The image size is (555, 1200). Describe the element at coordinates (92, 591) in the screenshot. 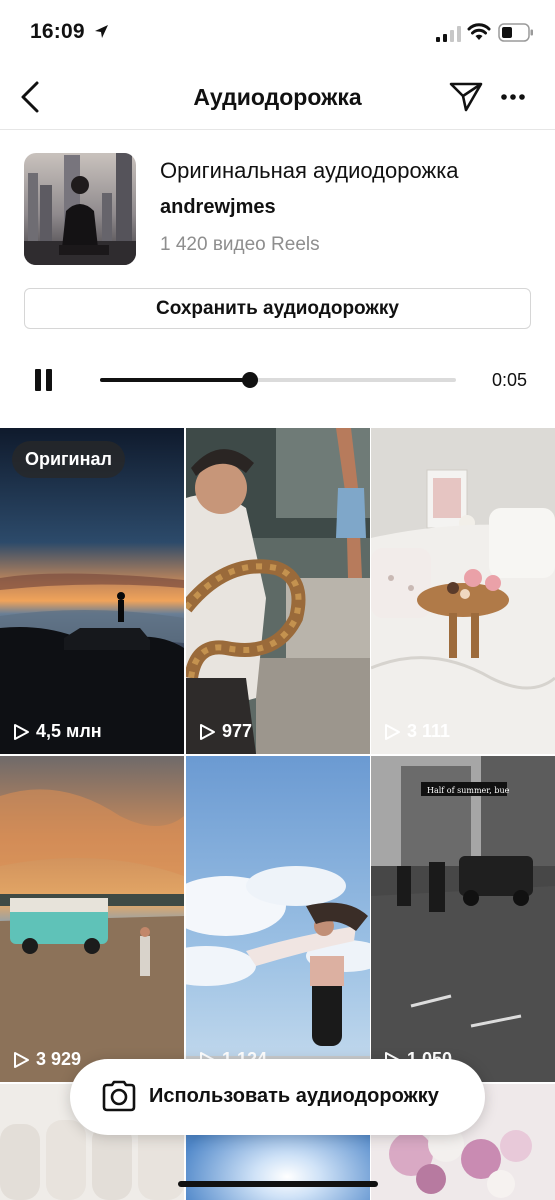

I see `reel-tile: Оригинал 4,5 млн` at that location.